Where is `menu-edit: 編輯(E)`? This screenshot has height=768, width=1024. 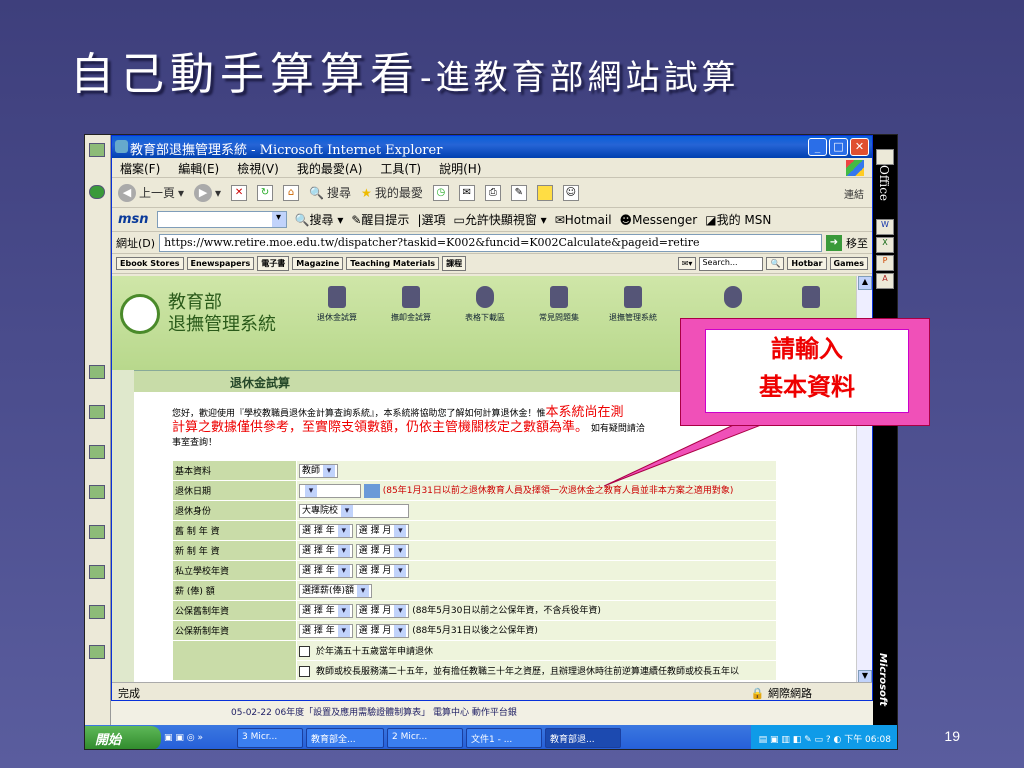 menu-edit: 編輯(E) is located at coordinates (198, 168).